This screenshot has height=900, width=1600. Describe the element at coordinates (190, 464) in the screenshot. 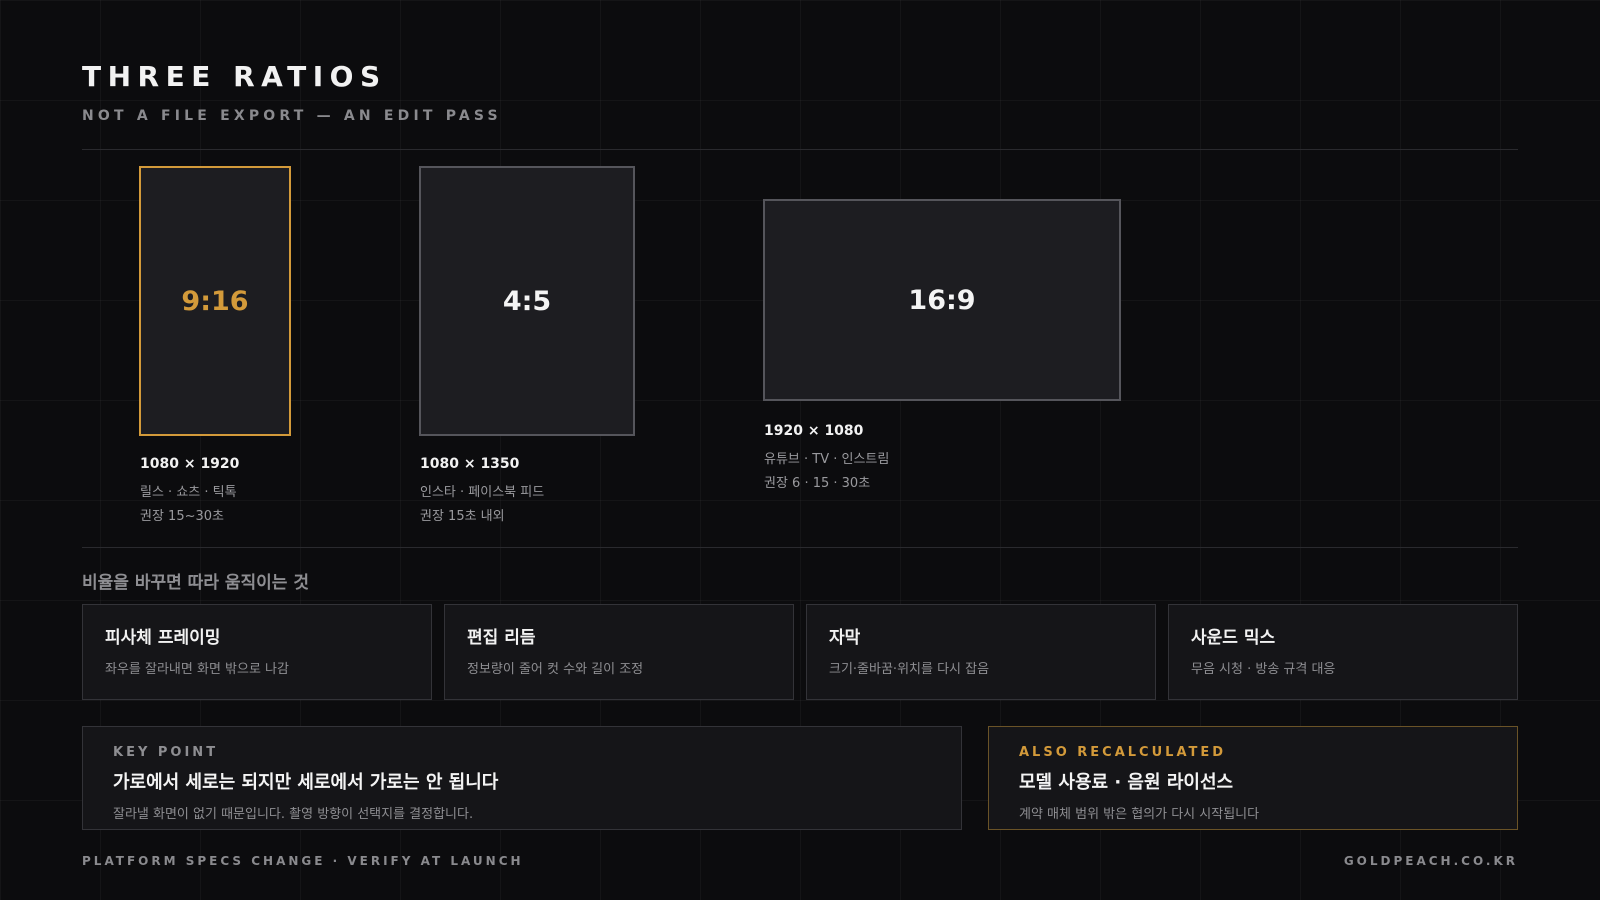

I see `ratio-resolution: 1080 × 1920` at that location.